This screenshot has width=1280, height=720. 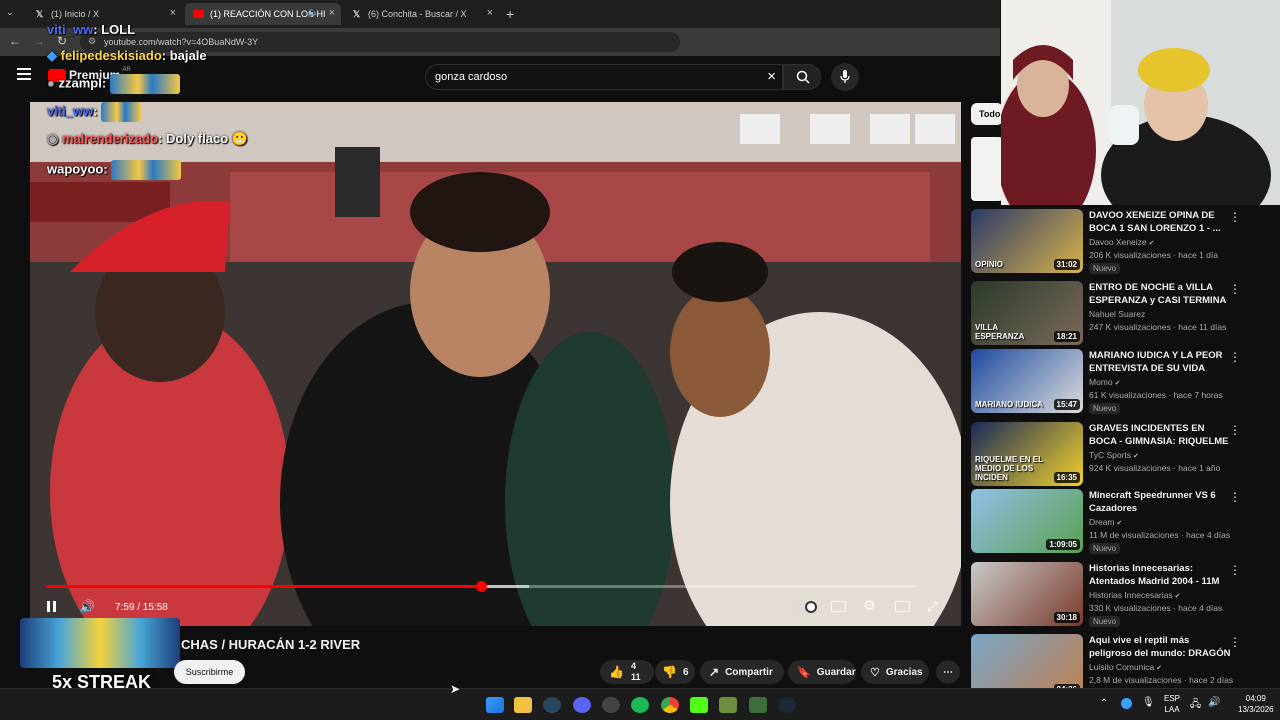 What do you see at coordinates (1176, 596) in the screenshot?
I see `verified-check-icon: ✔` at bounding box center [1176, 596].